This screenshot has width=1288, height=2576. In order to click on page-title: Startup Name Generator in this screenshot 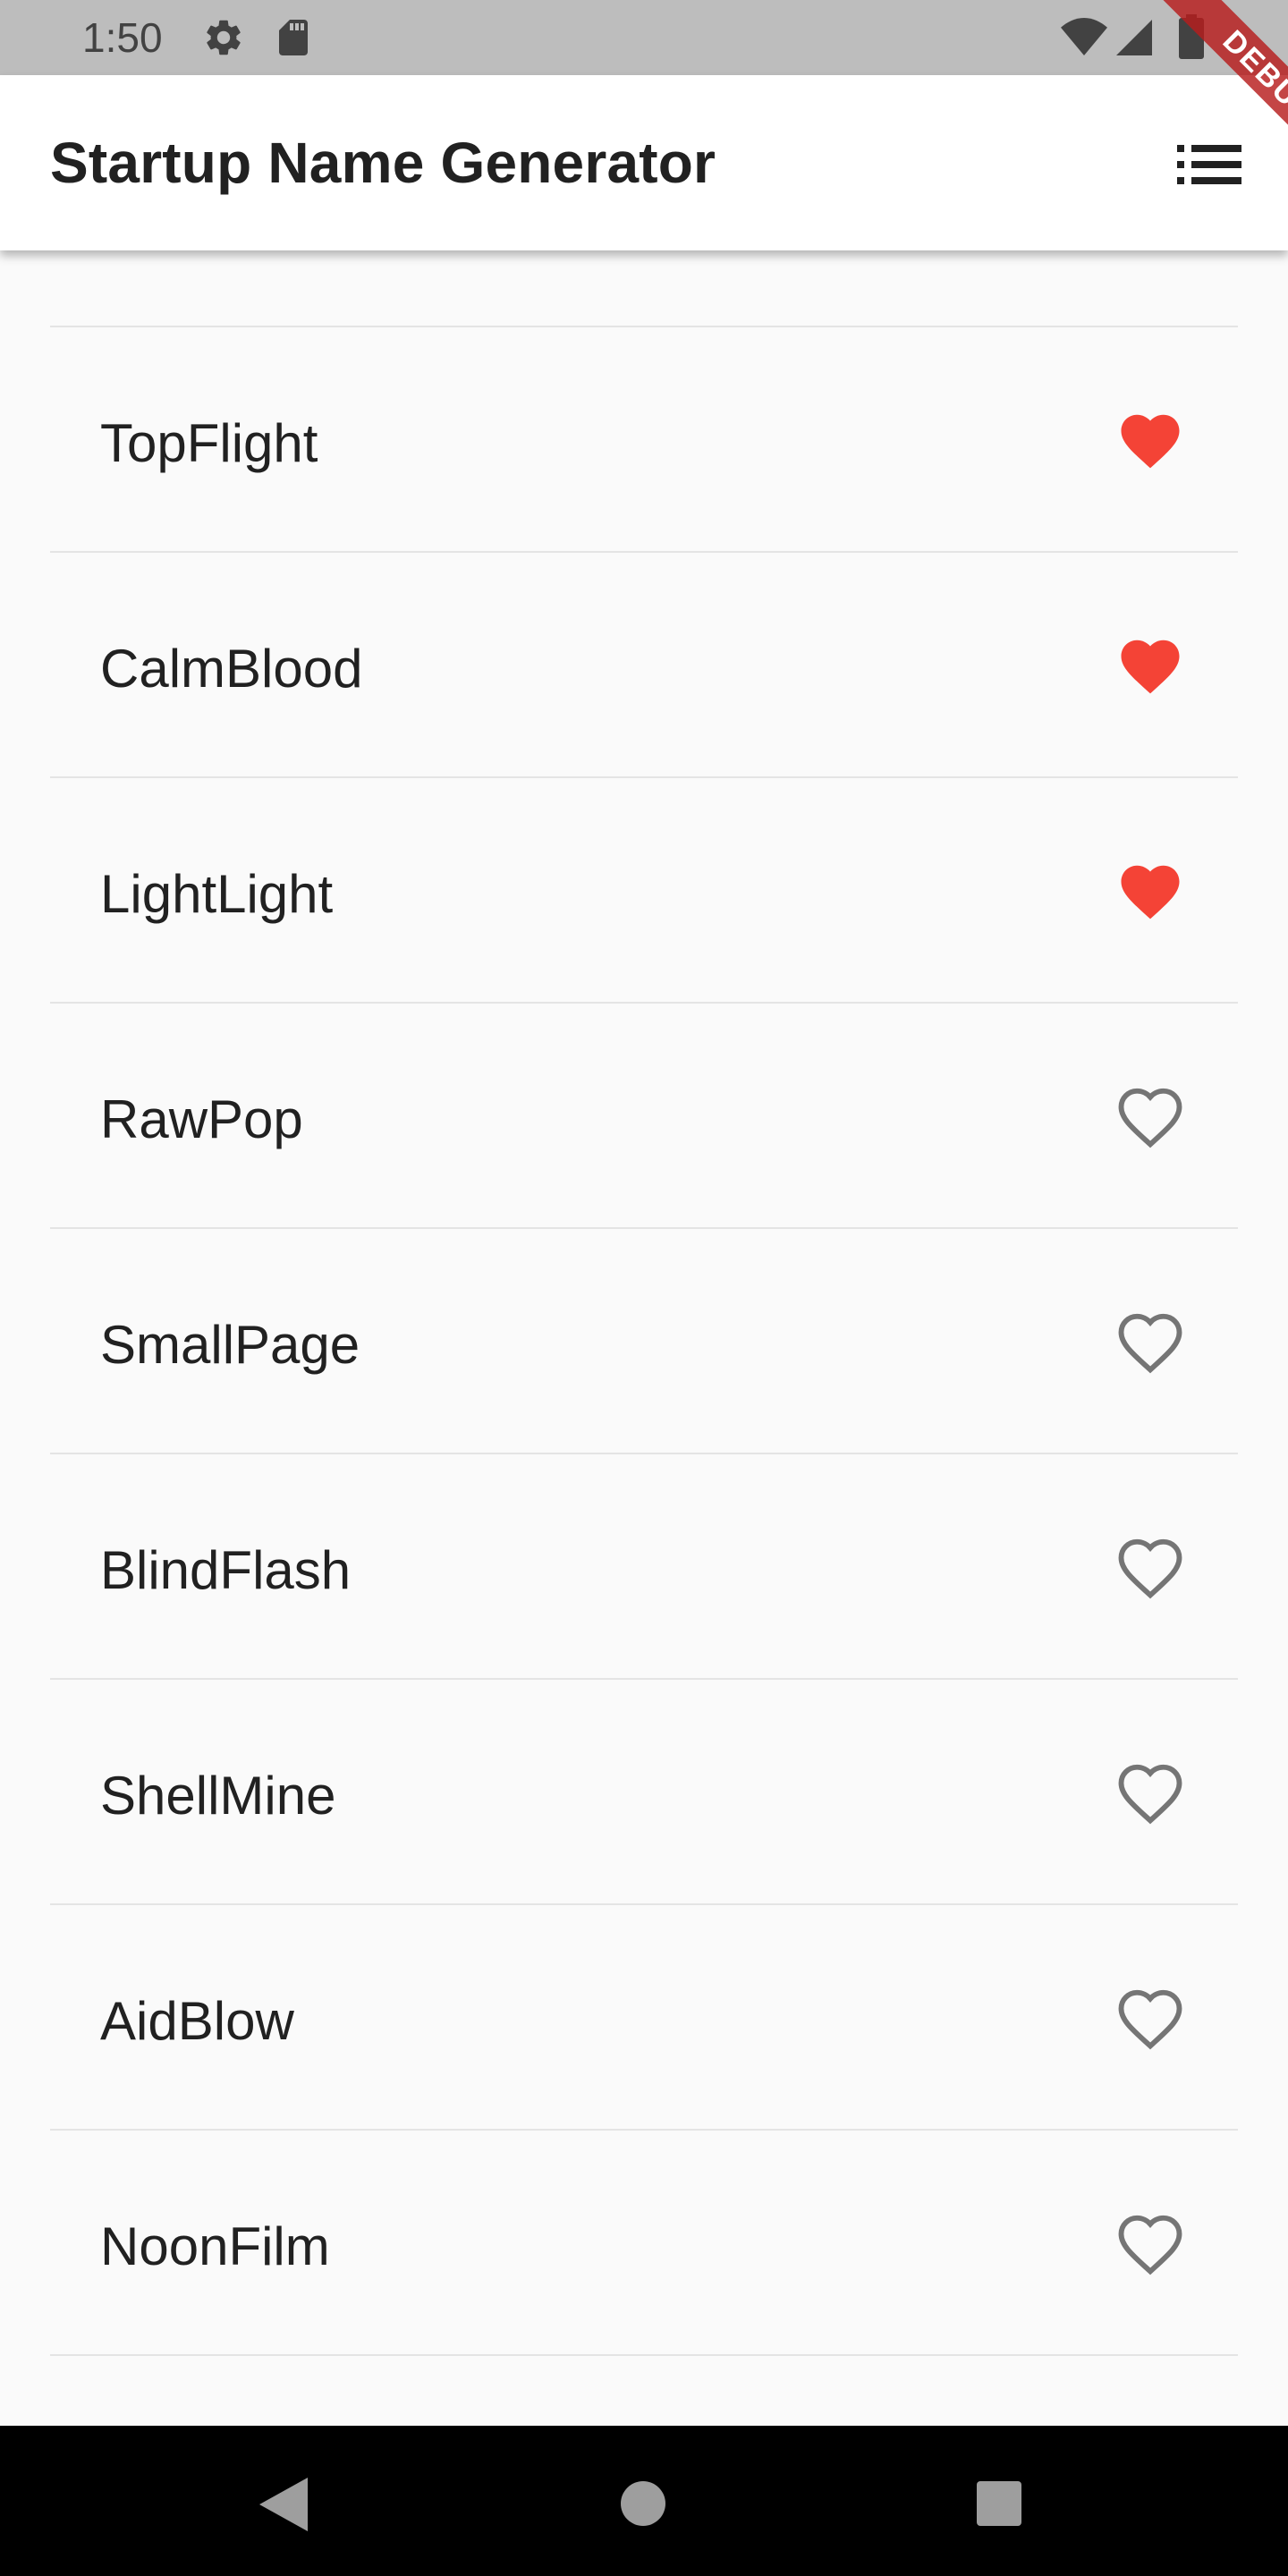, I will do `click(383, 163)`.